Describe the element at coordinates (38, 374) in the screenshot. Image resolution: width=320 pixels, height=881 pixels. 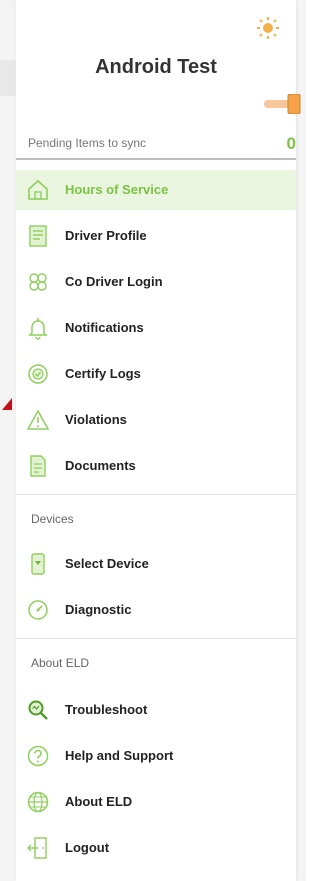
I see `certify-badge-icon` at that location.